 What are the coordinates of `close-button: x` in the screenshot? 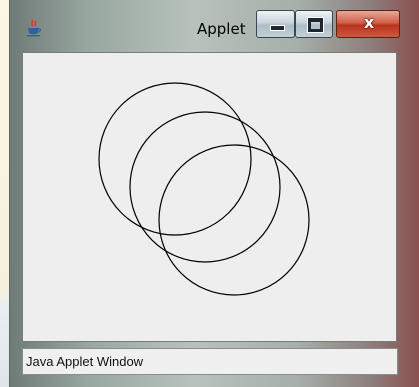 It's located at (368, 24).